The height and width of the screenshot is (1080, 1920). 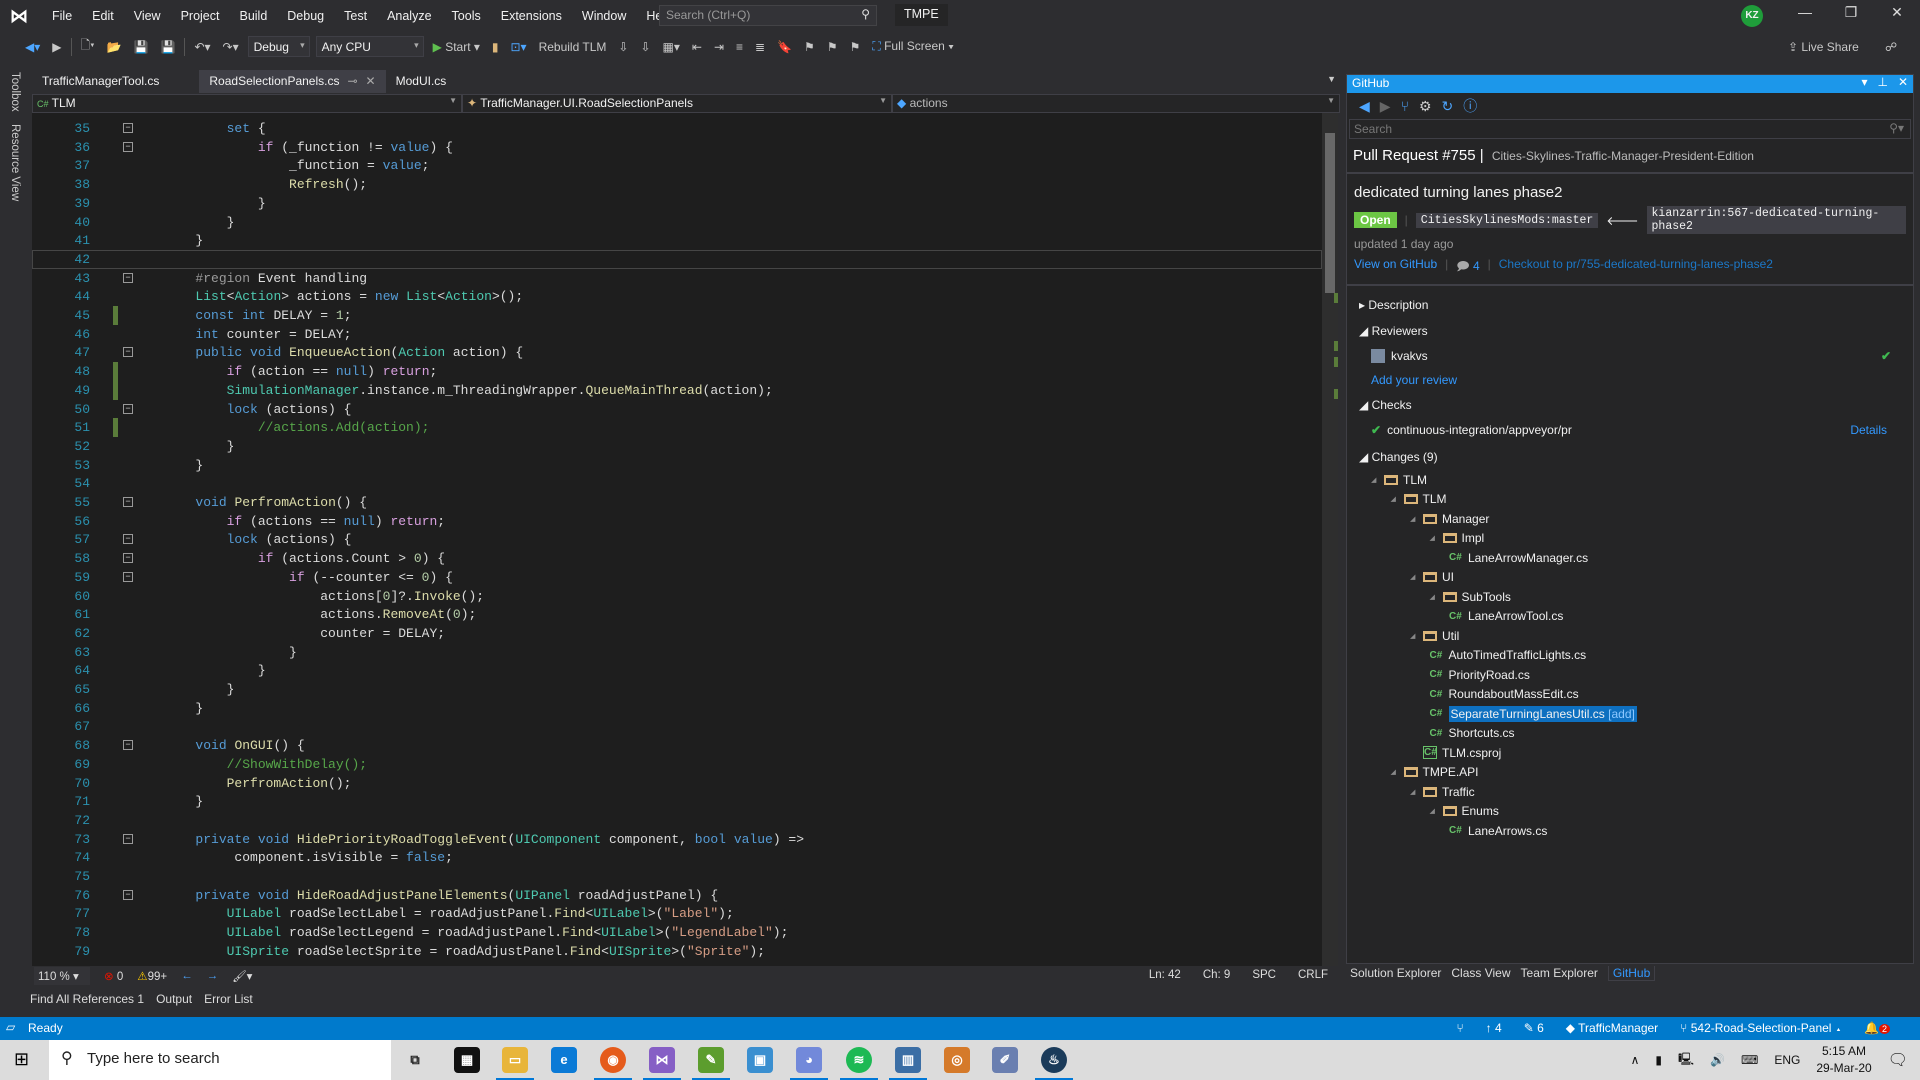 What do you see at coordinates (677, 577) in the screenshot?
I see `code-line: 59 − if (--counter <= 0) {` at bounding box center [677, 577].